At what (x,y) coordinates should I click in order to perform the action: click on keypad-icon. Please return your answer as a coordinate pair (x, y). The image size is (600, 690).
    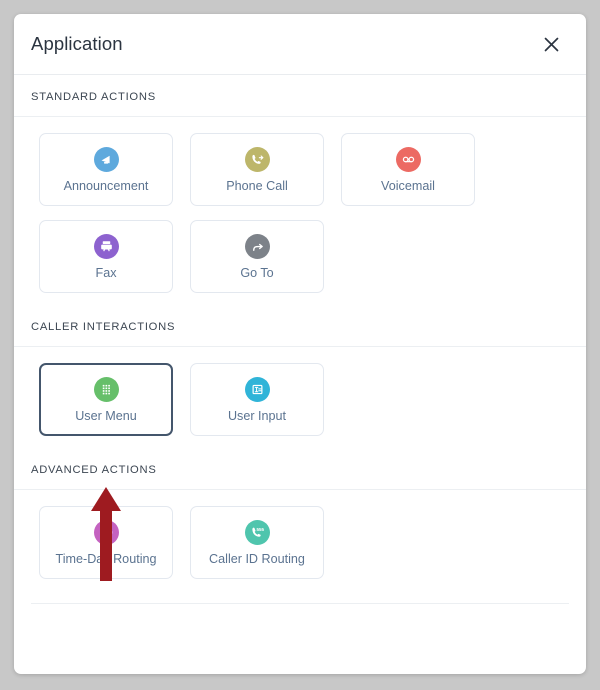
    Looking at the image, I should click on (106, 389).